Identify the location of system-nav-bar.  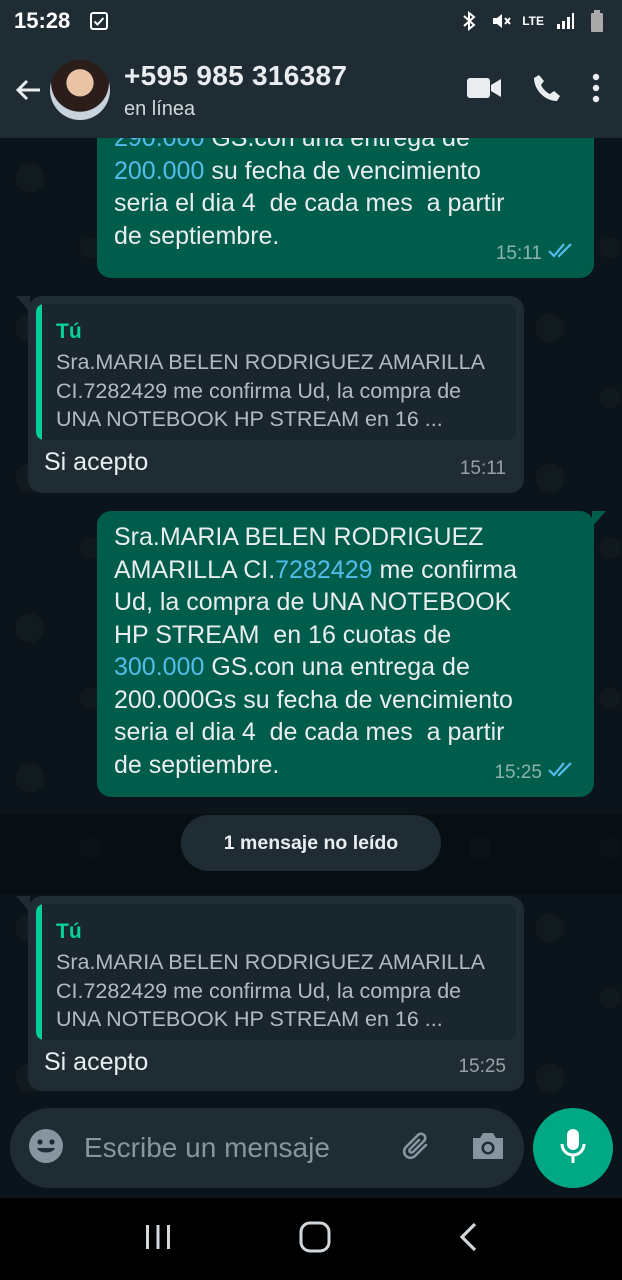
(311, 1239).